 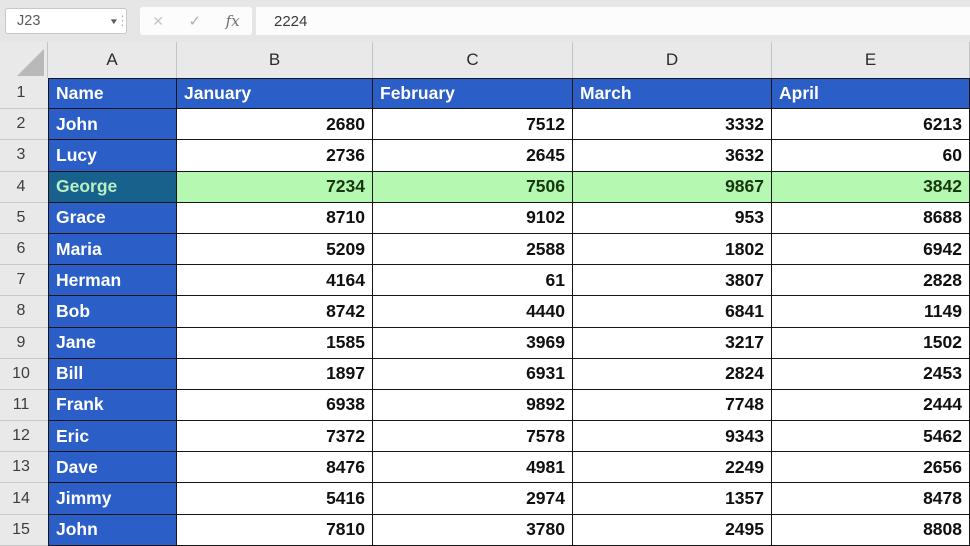 I want to click on cell-E6: 6942, so click(x=871, y=249).